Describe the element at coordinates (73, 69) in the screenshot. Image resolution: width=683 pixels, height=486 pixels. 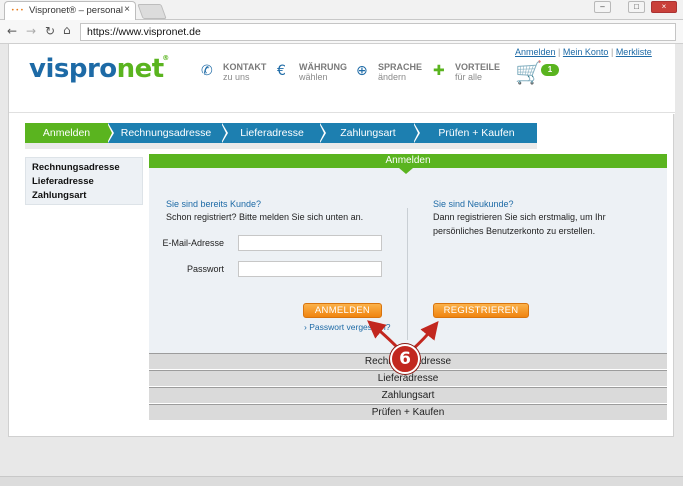
I see `logo-main: vispro` at that location.